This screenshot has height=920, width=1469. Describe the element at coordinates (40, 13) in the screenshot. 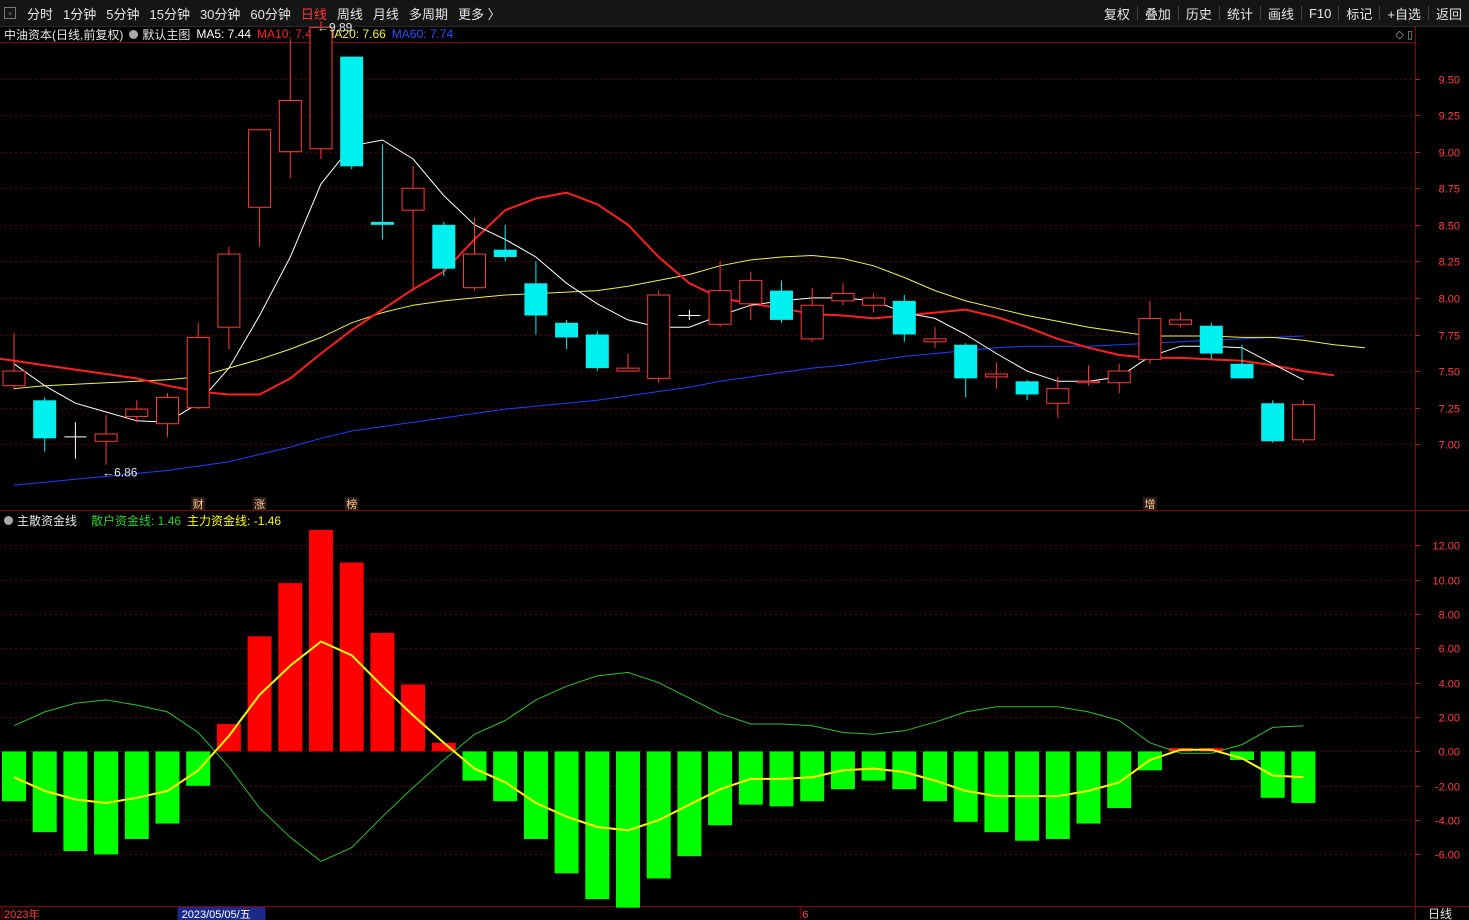

I see `period-tab: 分时` at that location.